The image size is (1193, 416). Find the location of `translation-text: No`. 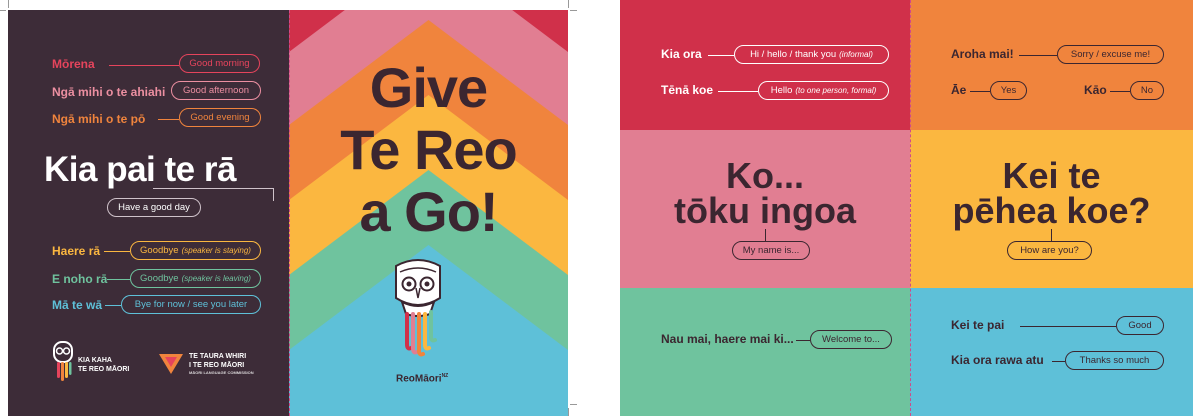

translation-text: No is located at coordinates (1147, 90).